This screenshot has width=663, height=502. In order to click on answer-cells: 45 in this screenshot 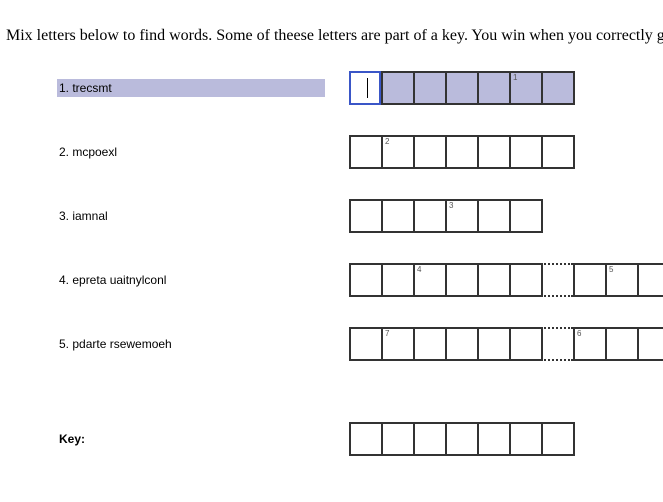, I will do `click(506, 280)`.